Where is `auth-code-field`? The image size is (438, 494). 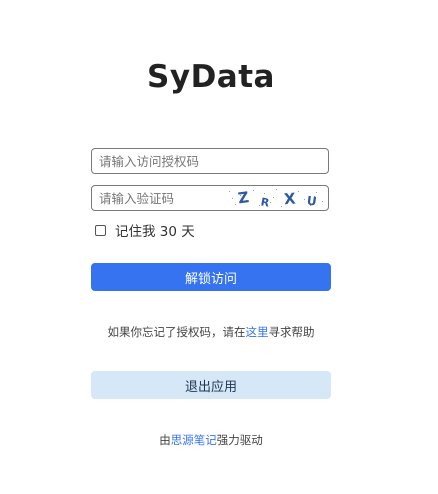 auth-code-field is located at coordinates (210, 161).